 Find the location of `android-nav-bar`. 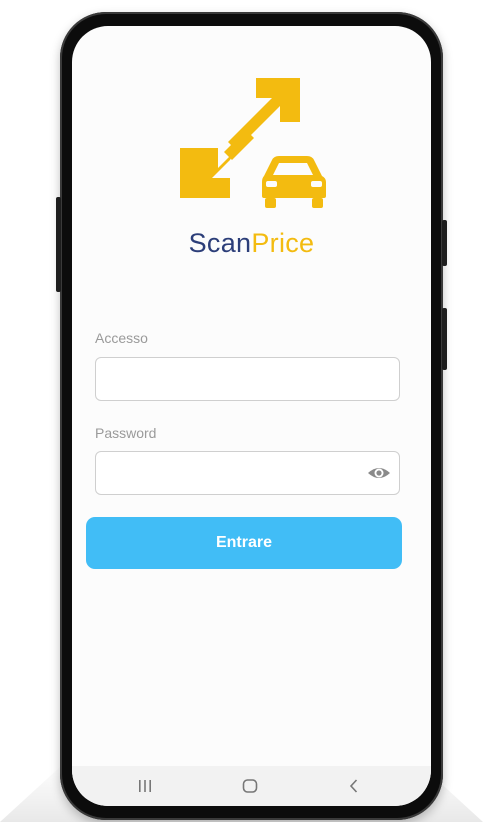

android-nav-bar is located at coordinates (251, 786).